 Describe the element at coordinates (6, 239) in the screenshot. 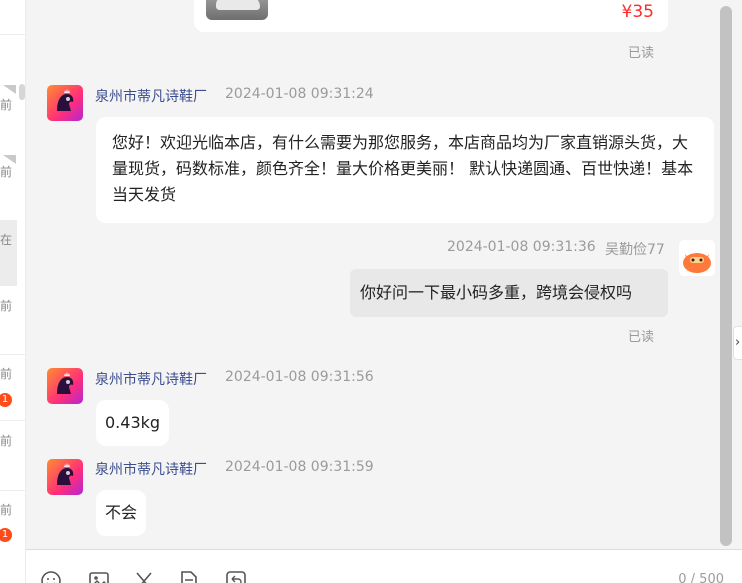

I see `conversation-item-time: 在` at that location.